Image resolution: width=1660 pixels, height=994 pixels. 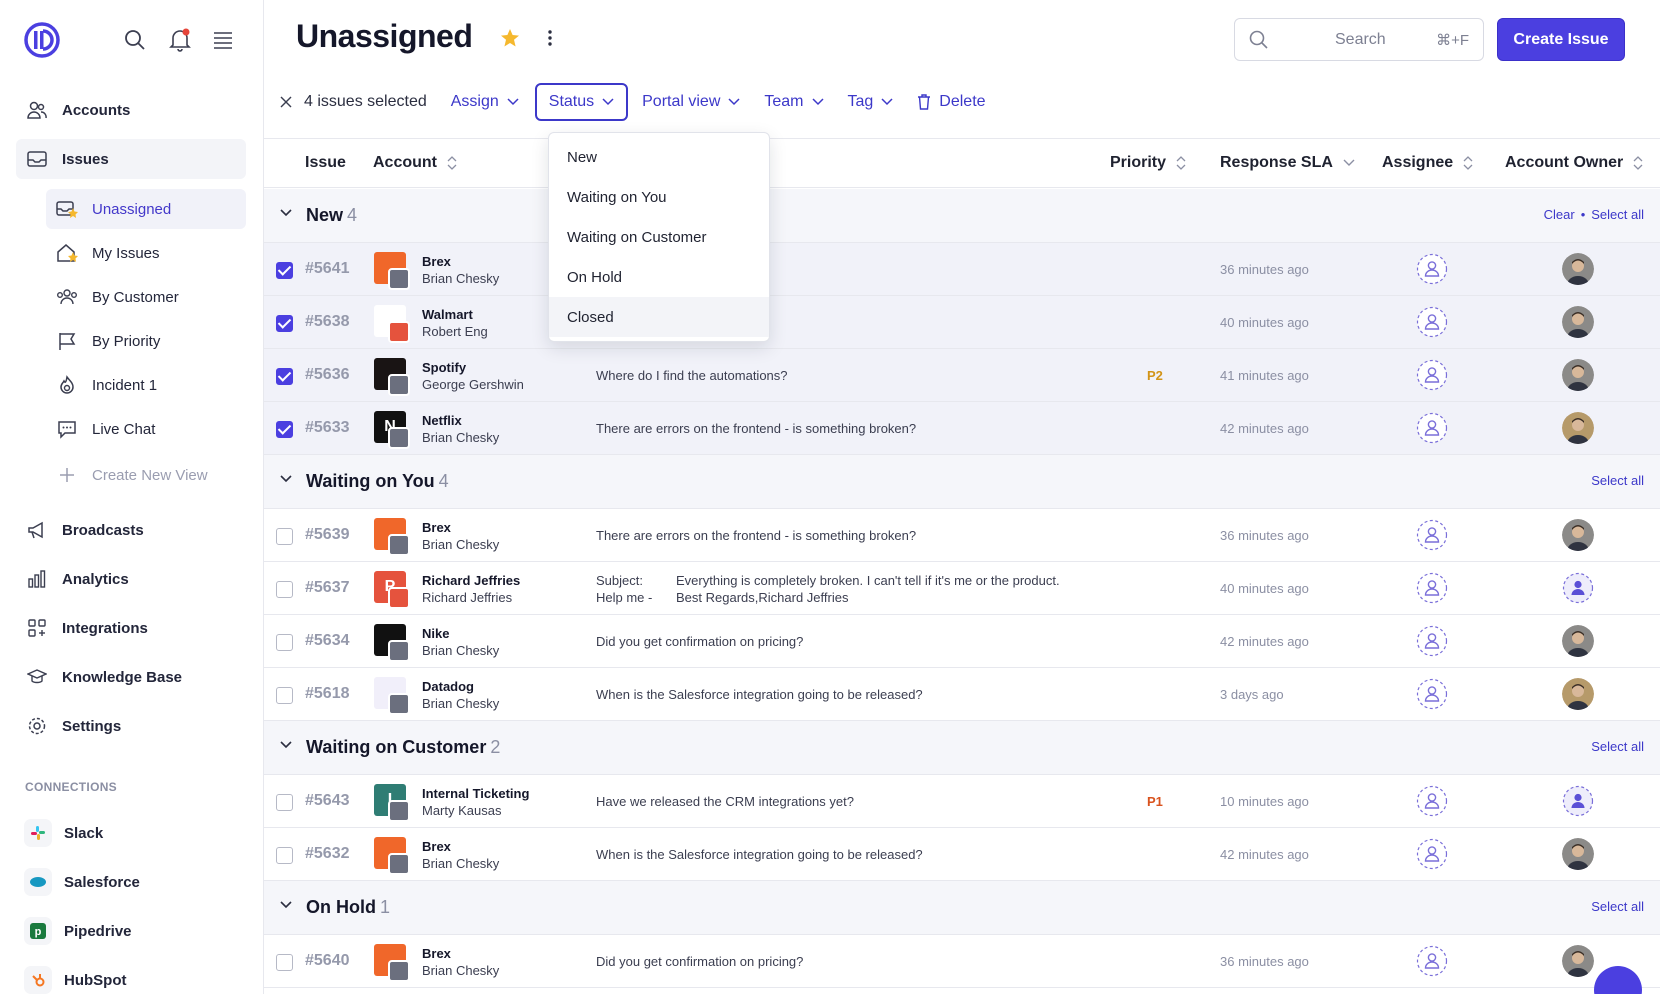 I want to click on column-response-sla: Response SLA, so click(x=1287, y=163).